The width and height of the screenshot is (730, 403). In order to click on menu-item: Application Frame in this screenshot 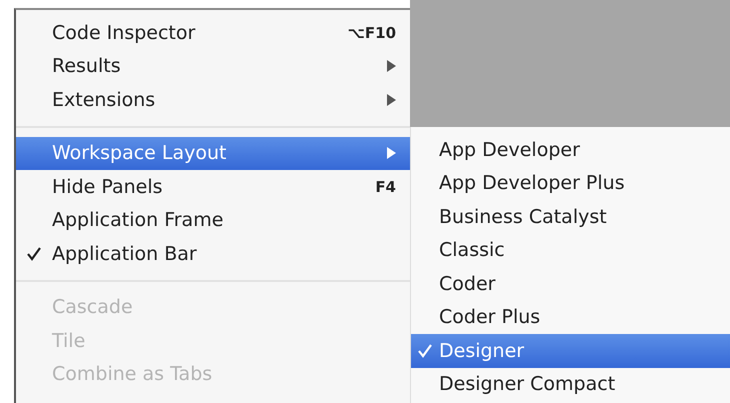, I will do `click(213, 220)`.